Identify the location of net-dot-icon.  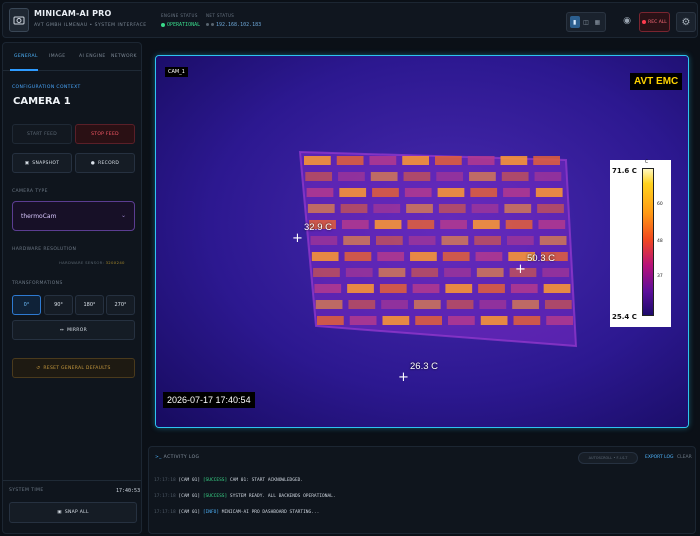
(212, 24).